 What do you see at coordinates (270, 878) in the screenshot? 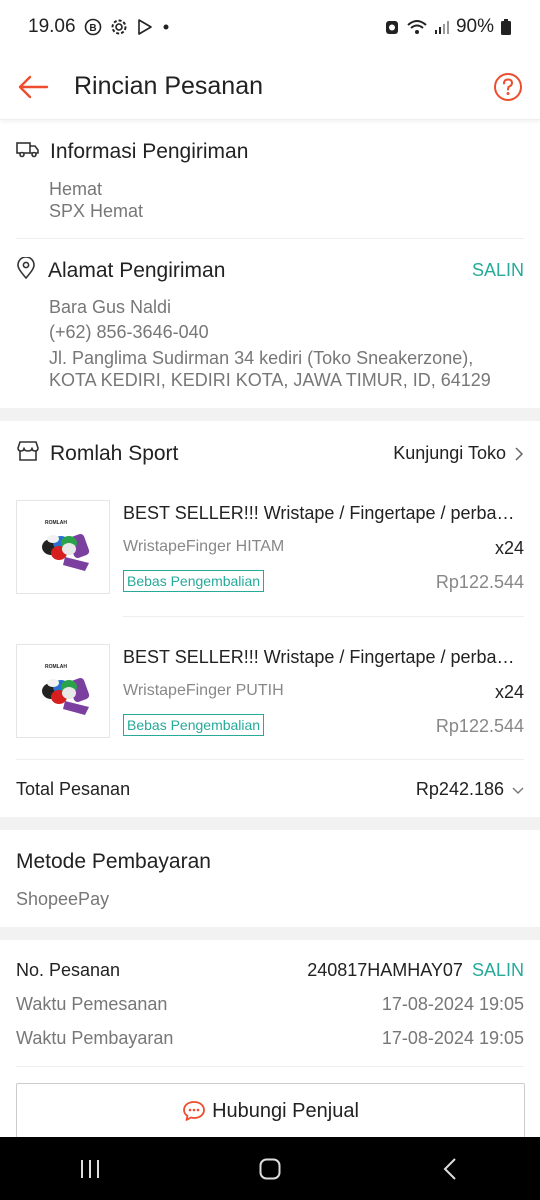
I see `payment-section: Metode Pembayaran ShopeePay` at bounding box center [270, 878].